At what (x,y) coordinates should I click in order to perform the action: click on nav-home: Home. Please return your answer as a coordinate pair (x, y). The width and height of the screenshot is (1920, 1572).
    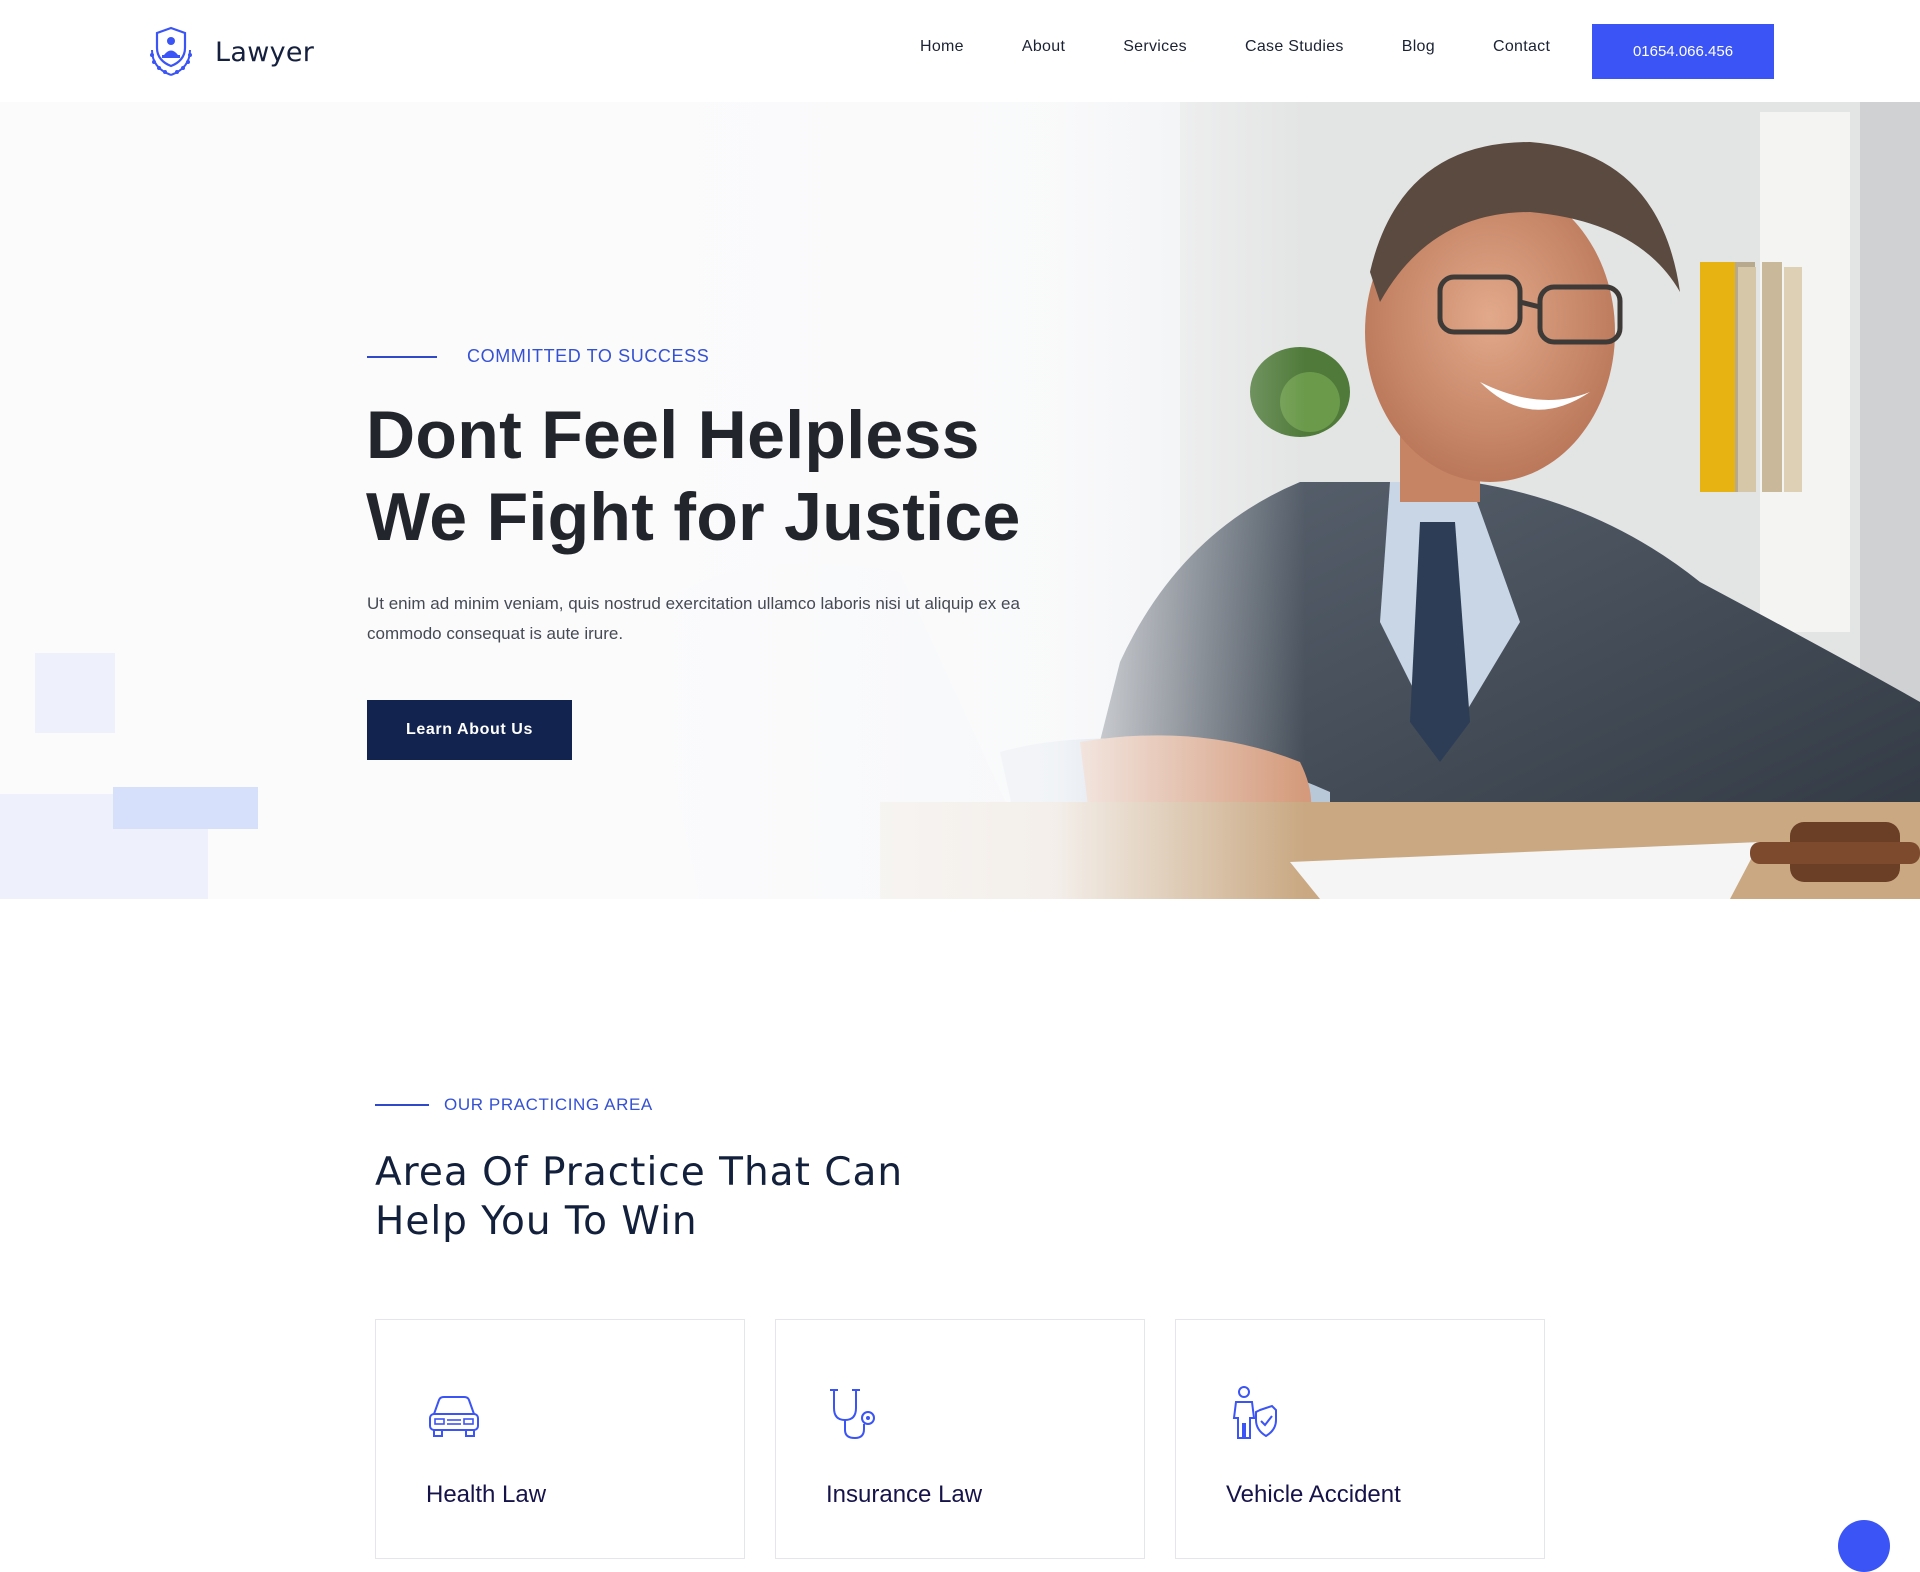
    Looking at the image, I should click on (942, 47).